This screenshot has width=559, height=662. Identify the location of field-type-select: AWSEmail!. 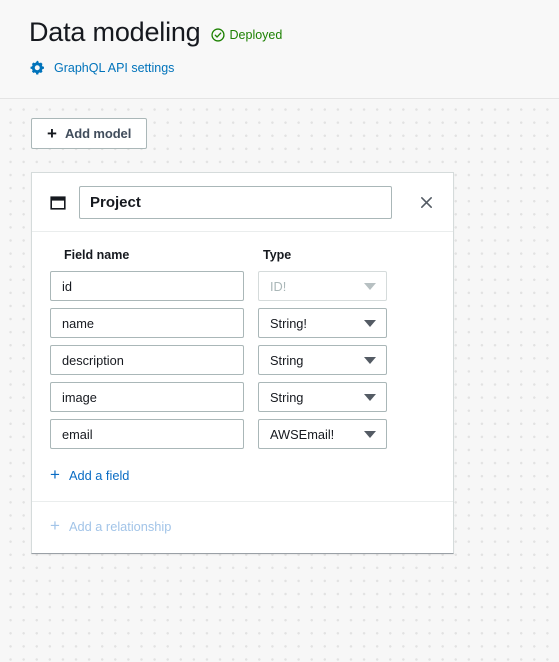
(322, 434).